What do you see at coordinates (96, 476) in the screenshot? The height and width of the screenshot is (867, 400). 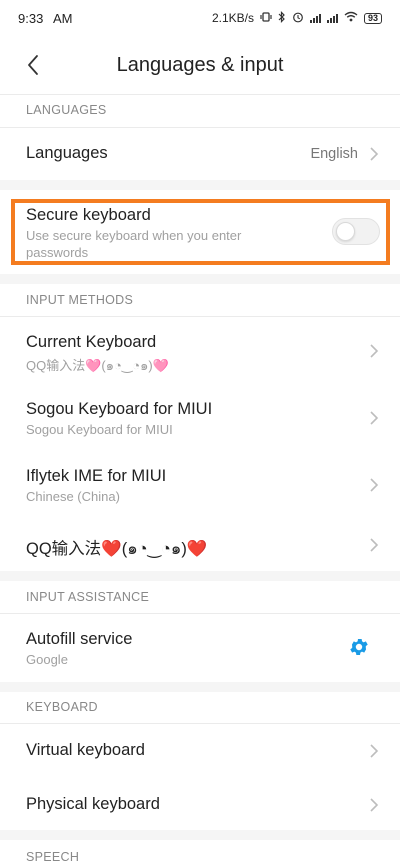 I see `iflytek-title: Iflytek IME for MIUI` at bounding box center [96, 476].